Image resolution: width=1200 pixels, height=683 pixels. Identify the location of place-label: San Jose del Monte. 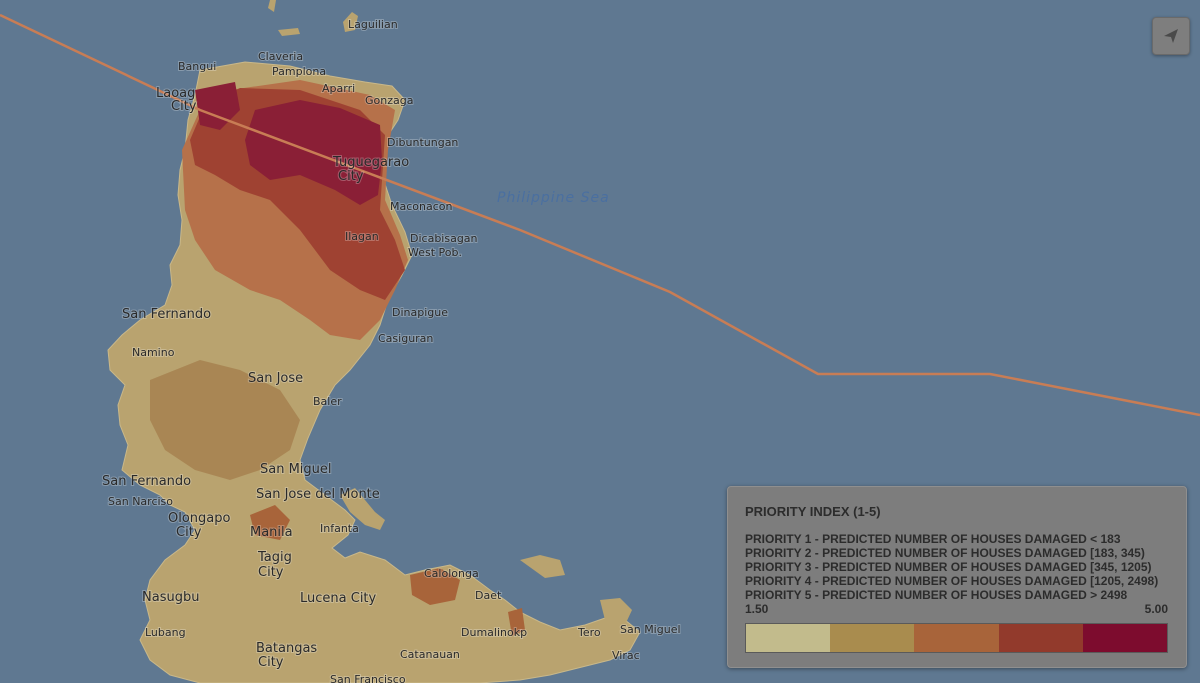
(318, 494).